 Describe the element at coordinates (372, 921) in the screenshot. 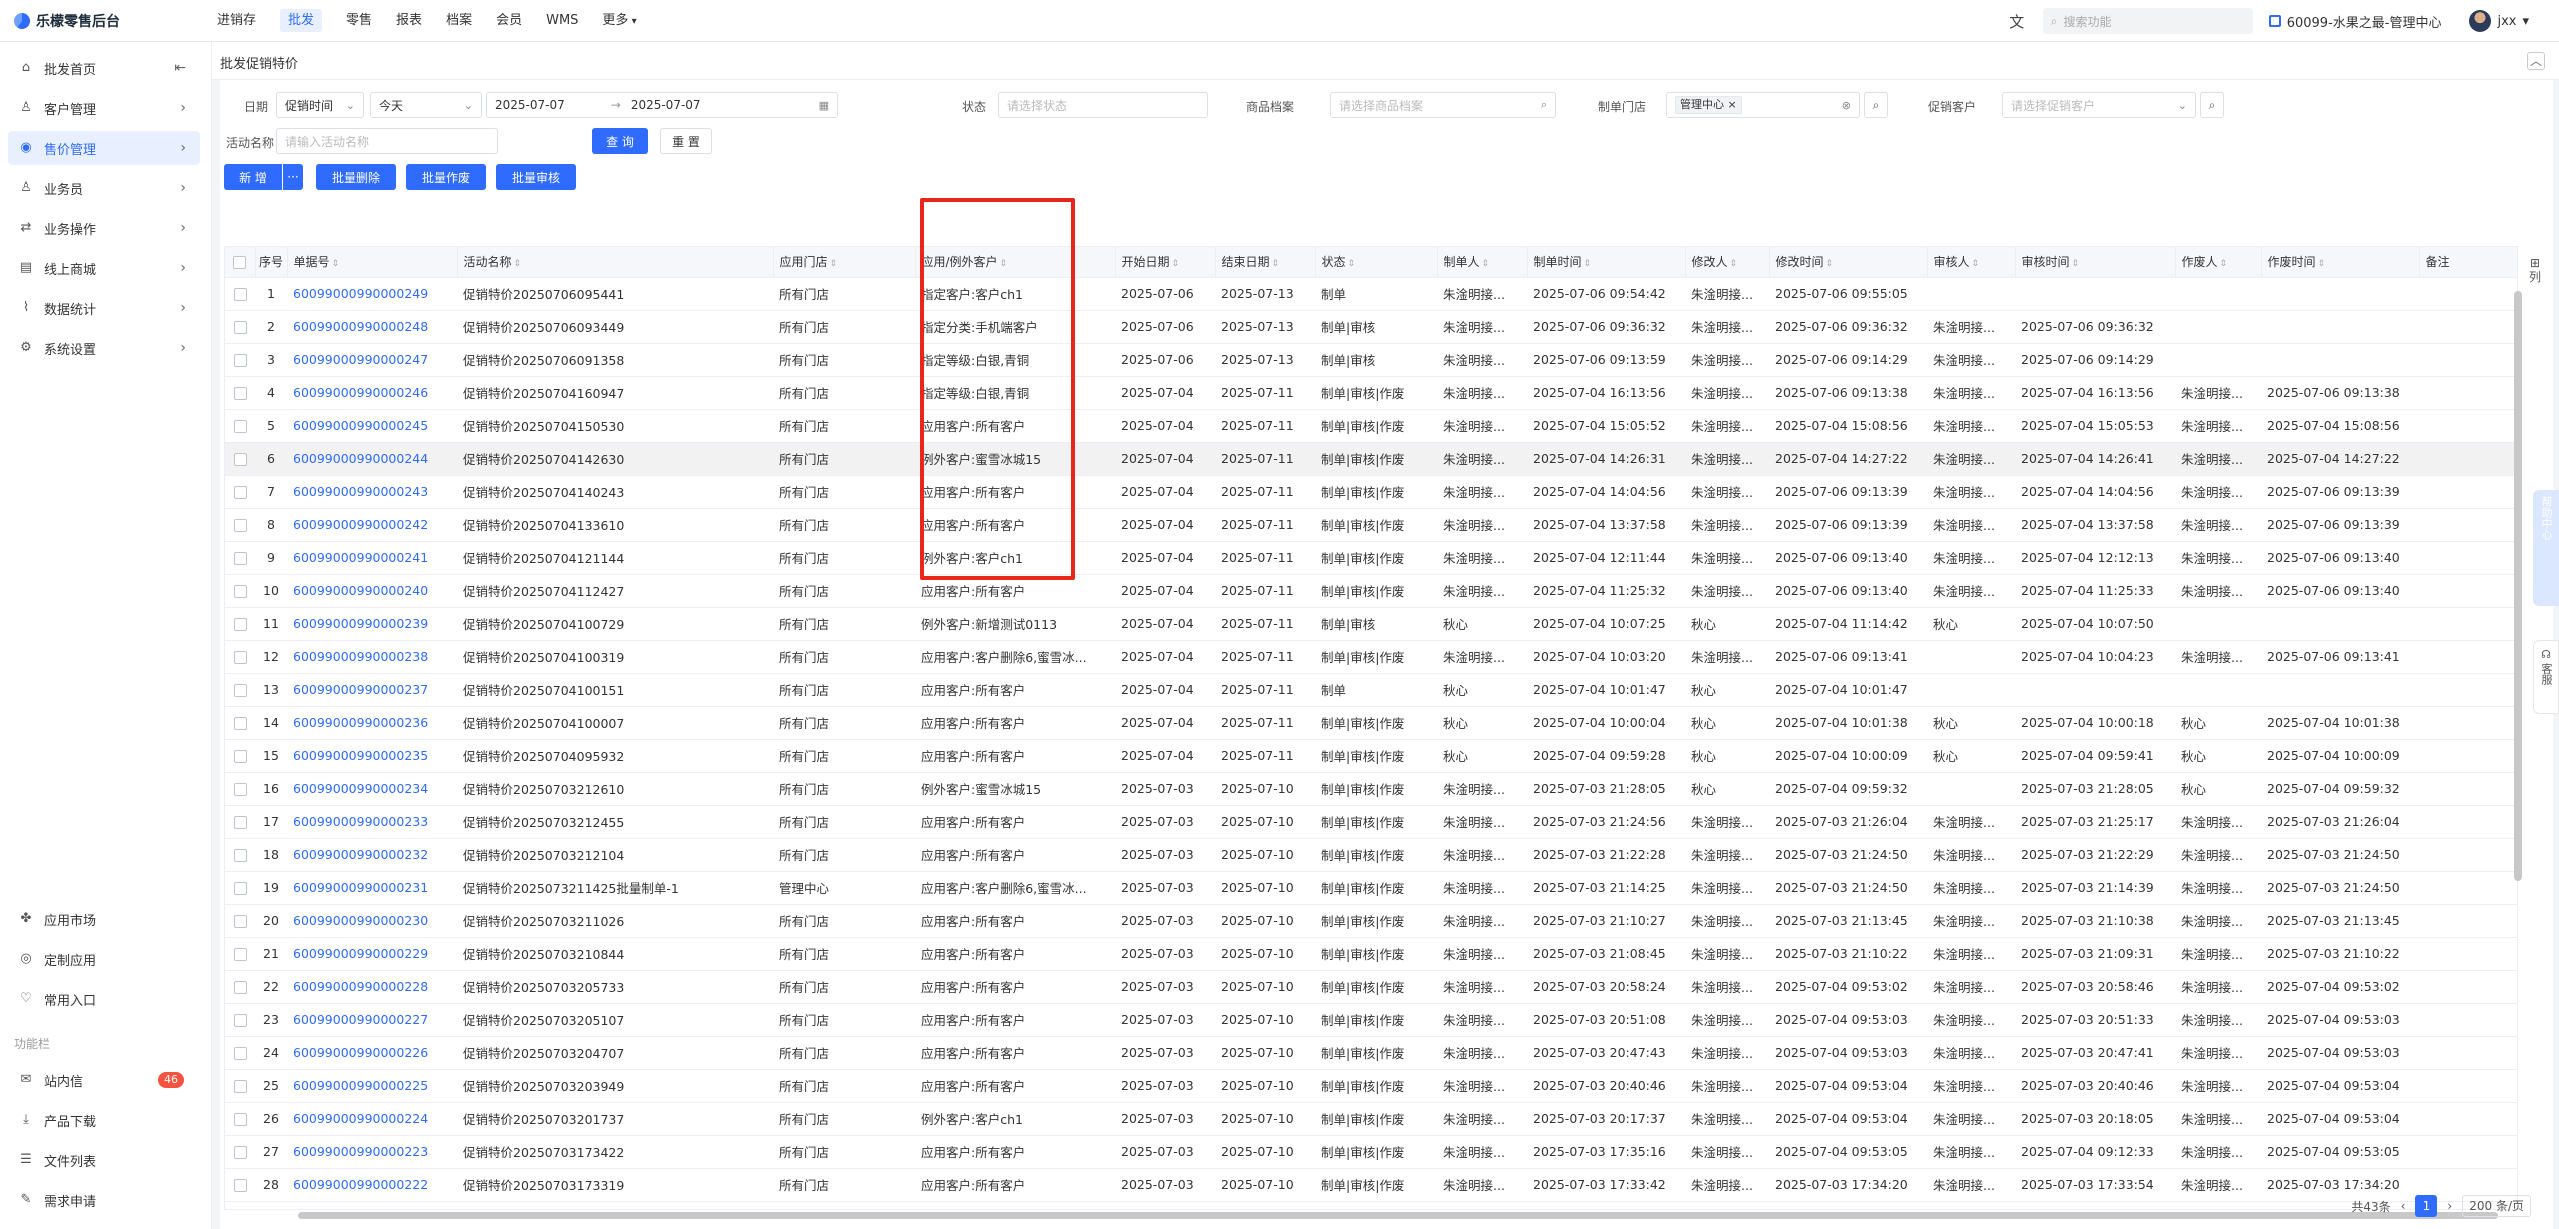

I see `document-number-link: 60099000990000230` at that location.